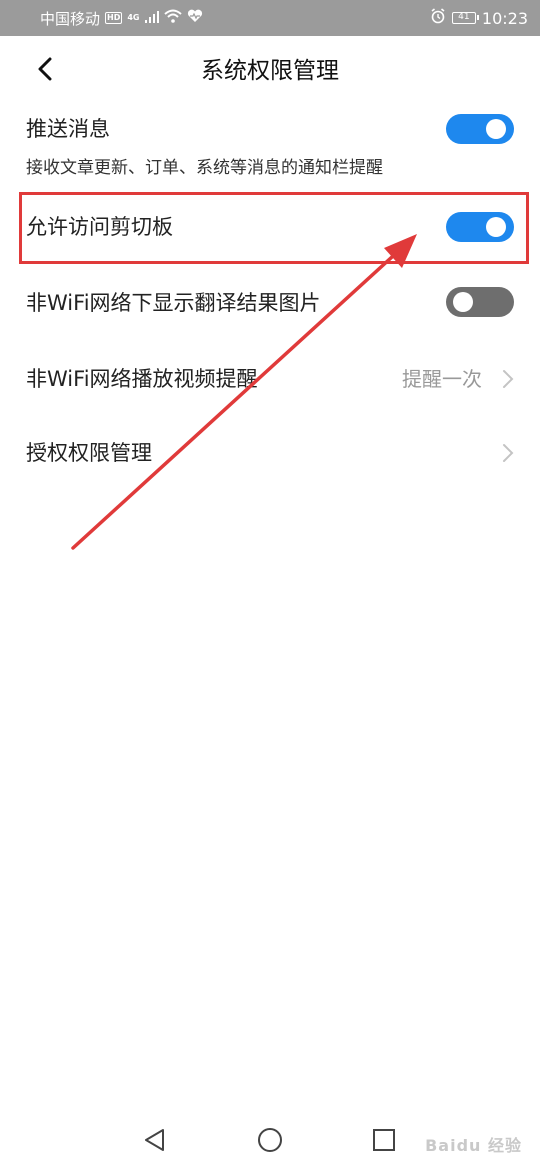  I want to click on status-time: 10:23, so click(504, 18).